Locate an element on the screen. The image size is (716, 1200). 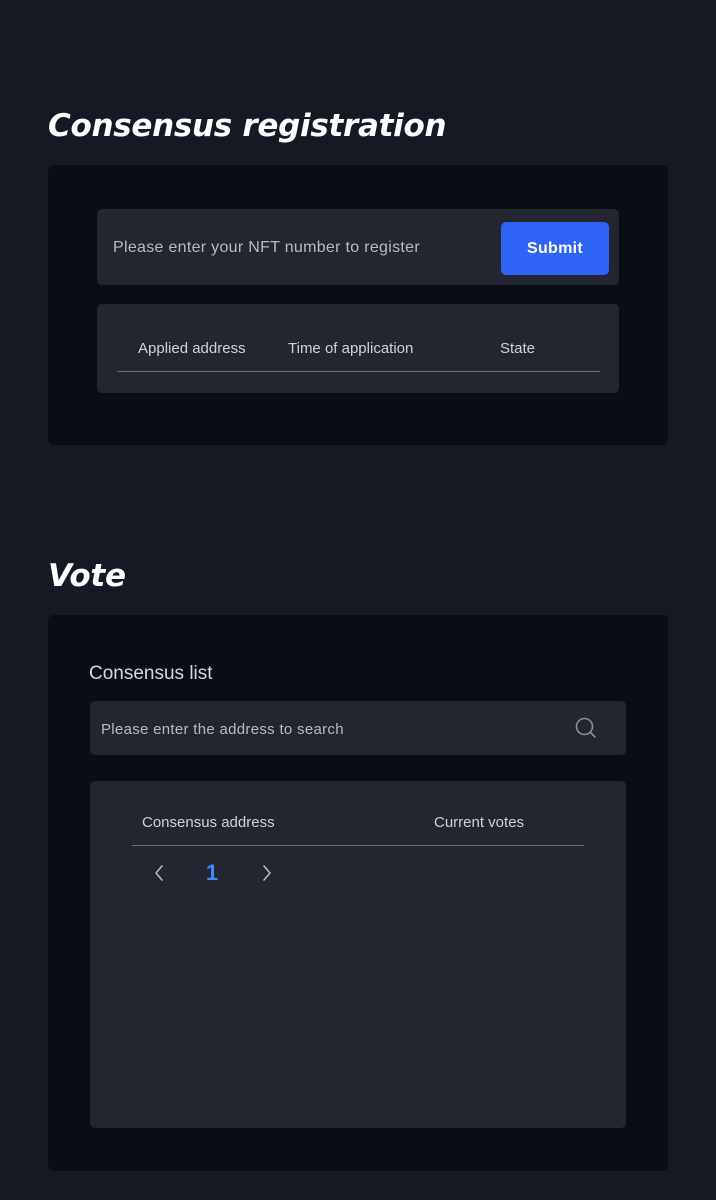
column-header-state: State is located at coordinates (518, 348).